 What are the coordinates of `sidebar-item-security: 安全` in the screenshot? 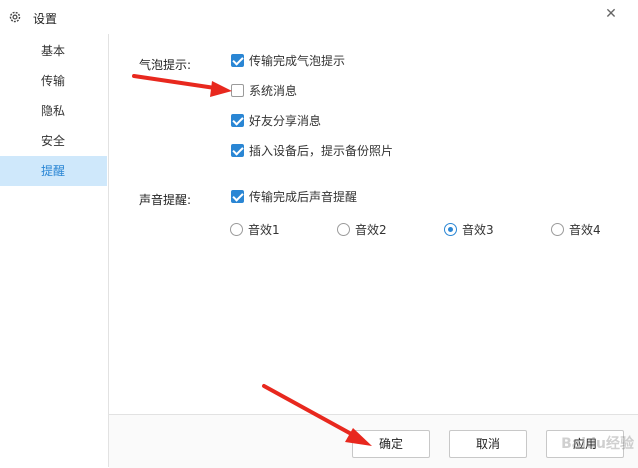 It's located at (53, 141).